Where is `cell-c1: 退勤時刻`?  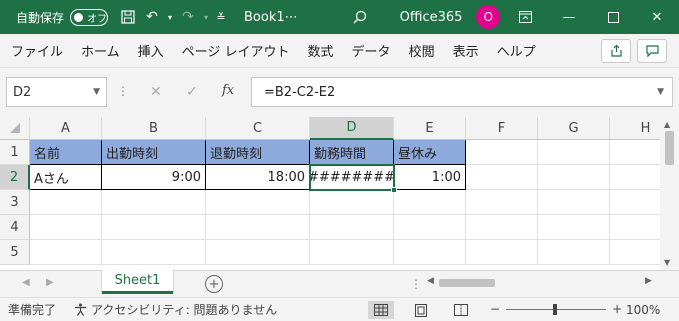
cell-c1: 退勤時刻 is located at coordinates (258, 152).